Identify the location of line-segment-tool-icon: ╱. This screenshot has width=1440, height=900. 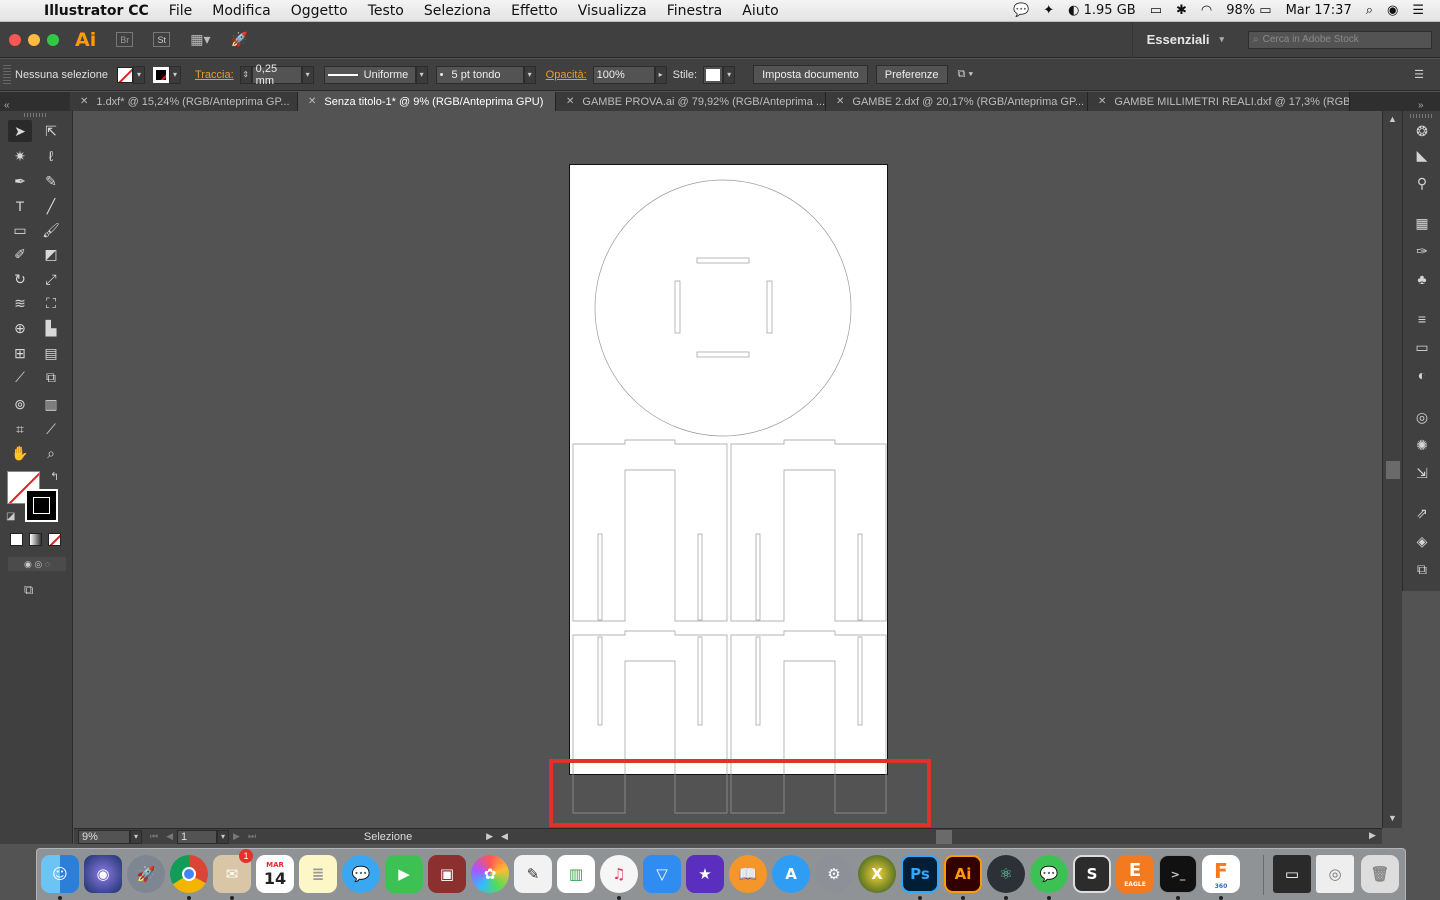
(51, 206).